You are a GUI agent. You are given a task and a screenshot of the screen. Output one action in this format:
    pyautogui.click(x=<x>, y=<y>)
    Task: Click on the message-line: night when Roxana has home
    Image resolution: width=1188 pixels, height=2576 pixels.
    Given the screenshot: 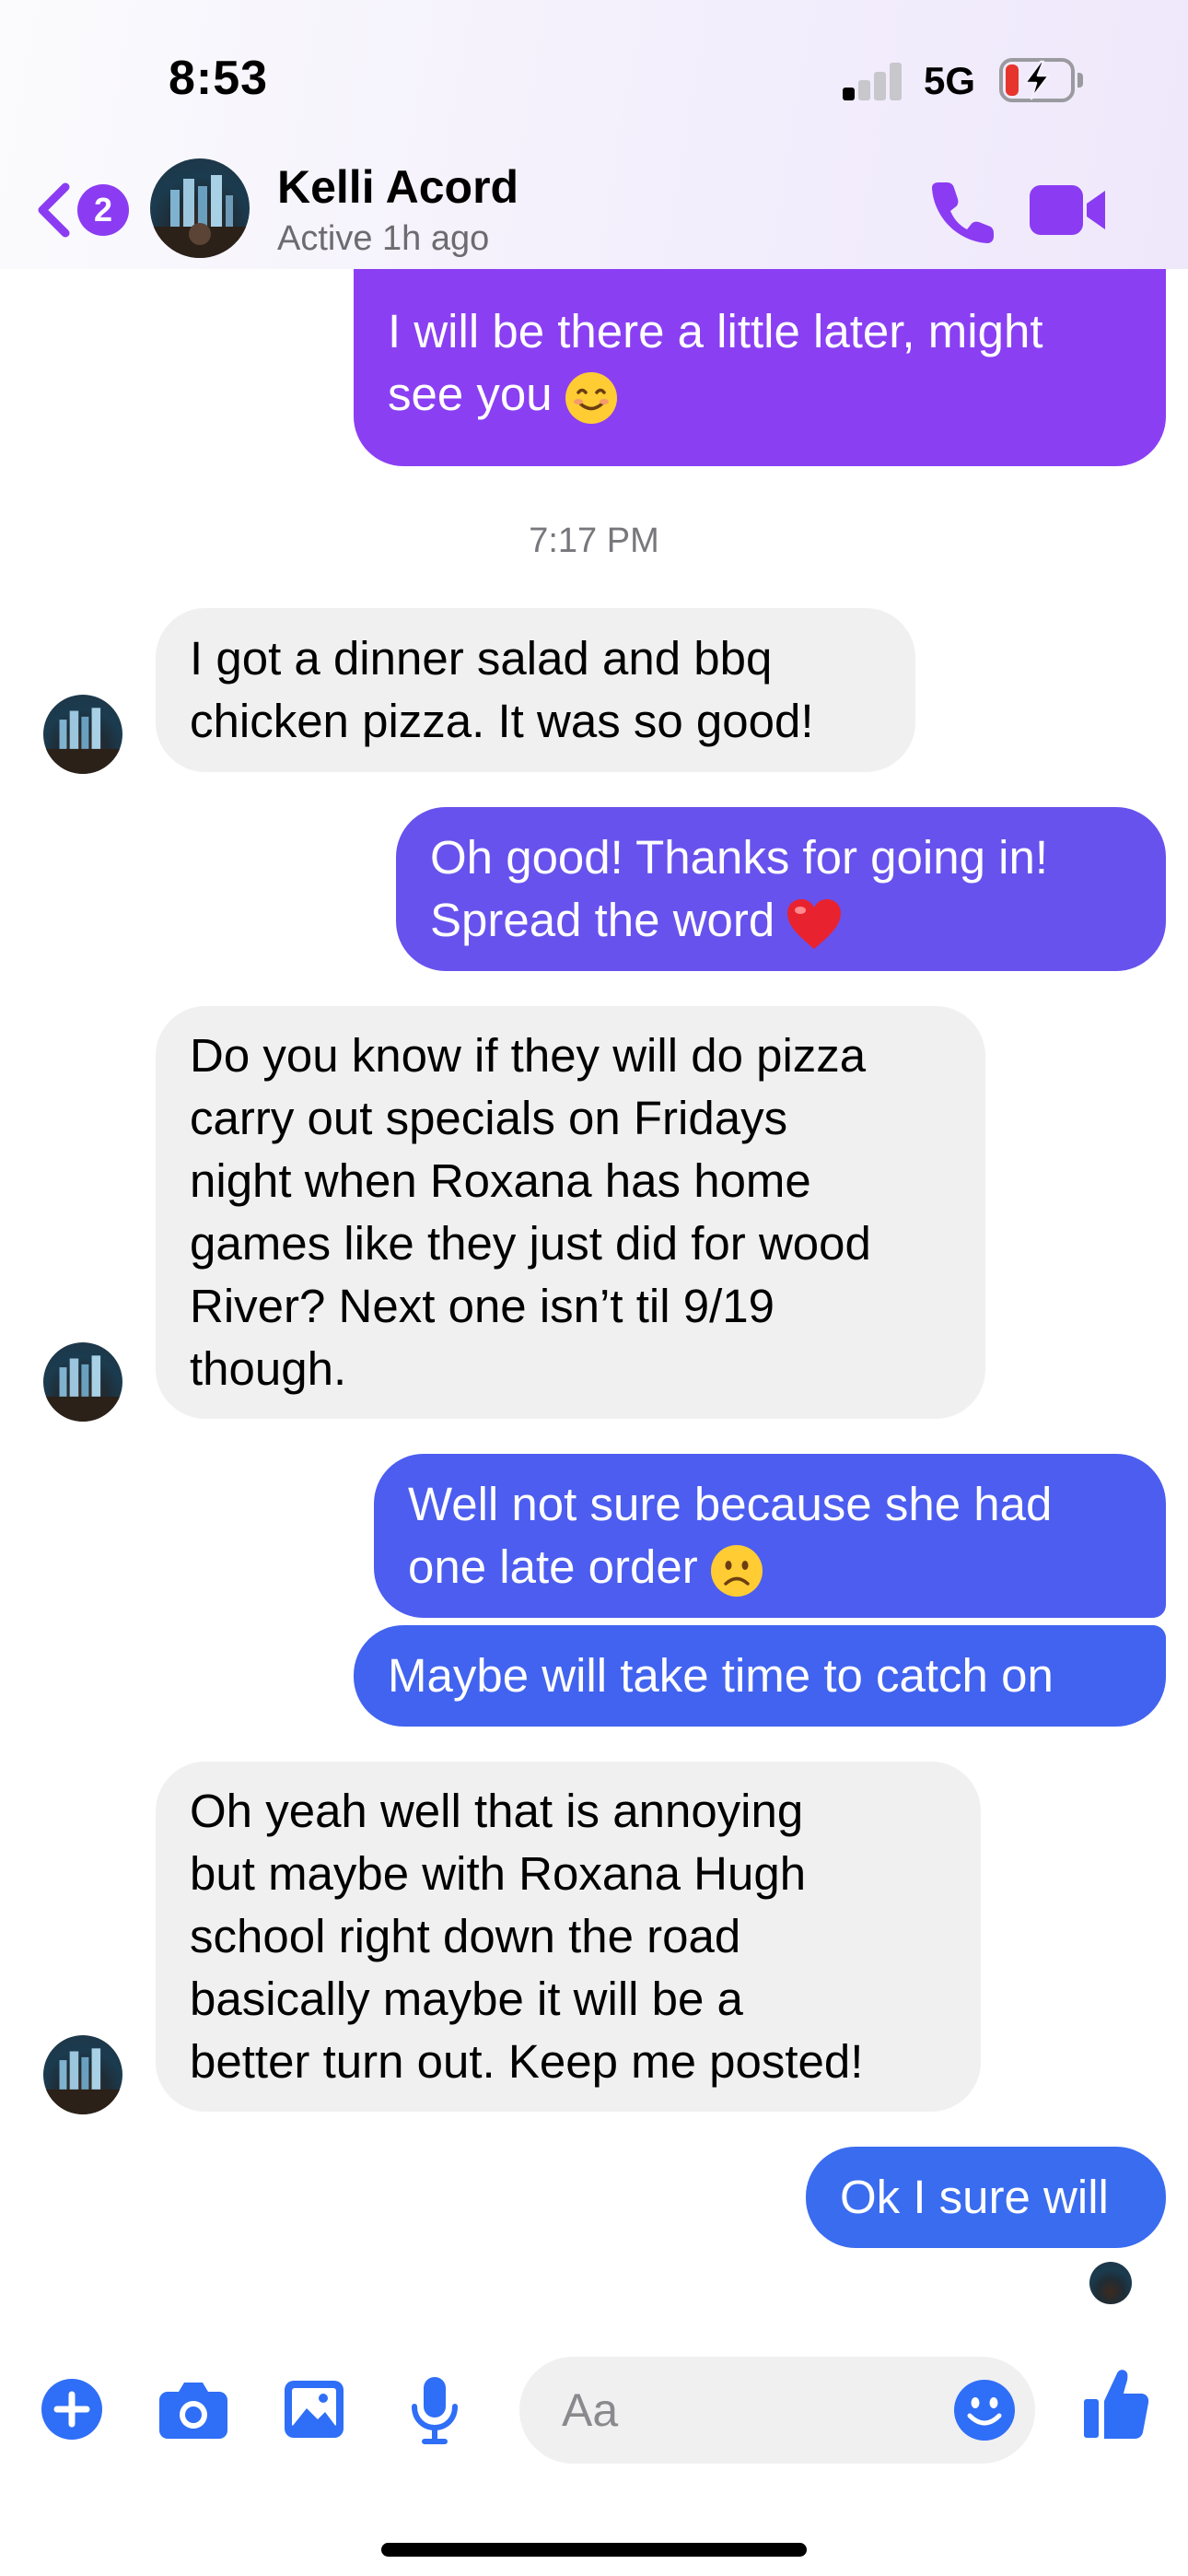 What is the action you would take?
    pyautogui.click(x=500, y=1180)
    